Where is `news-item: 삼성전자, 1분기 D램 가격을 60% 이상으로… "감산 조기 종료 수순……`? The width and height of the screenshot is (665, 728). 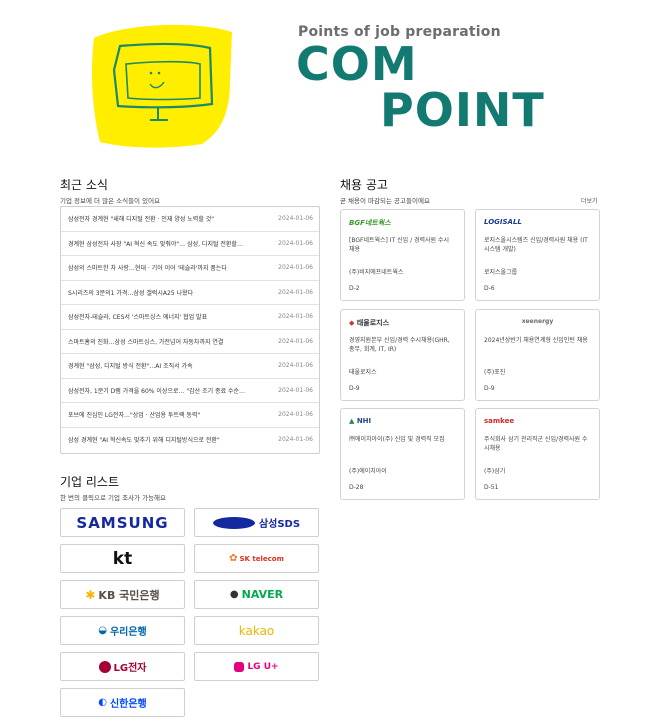
news-item: 삼성전자, 1분기 D램 가격을 60% 이상으로… "감산 조기 종료 수순…… is located at coordinates (190, 391).